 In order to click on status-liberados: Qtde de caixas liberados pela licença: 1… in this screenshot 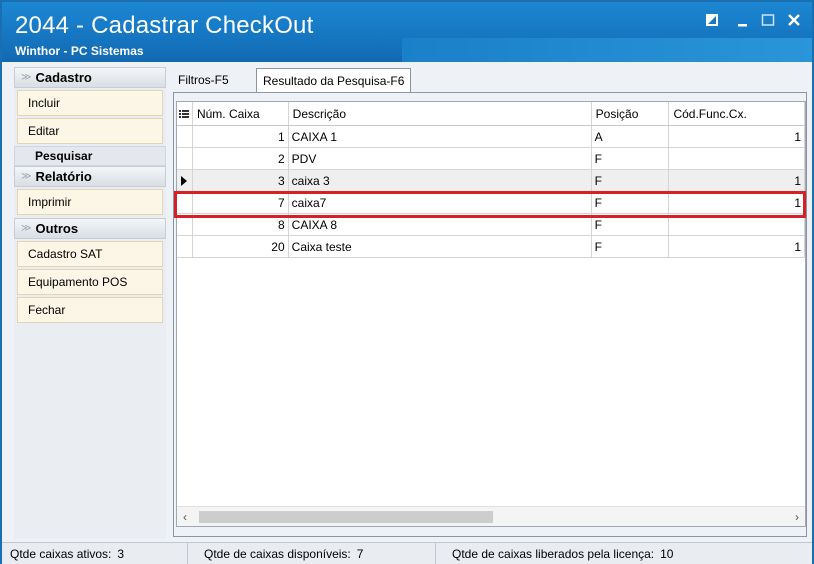, I will do `click(622, 553)`.